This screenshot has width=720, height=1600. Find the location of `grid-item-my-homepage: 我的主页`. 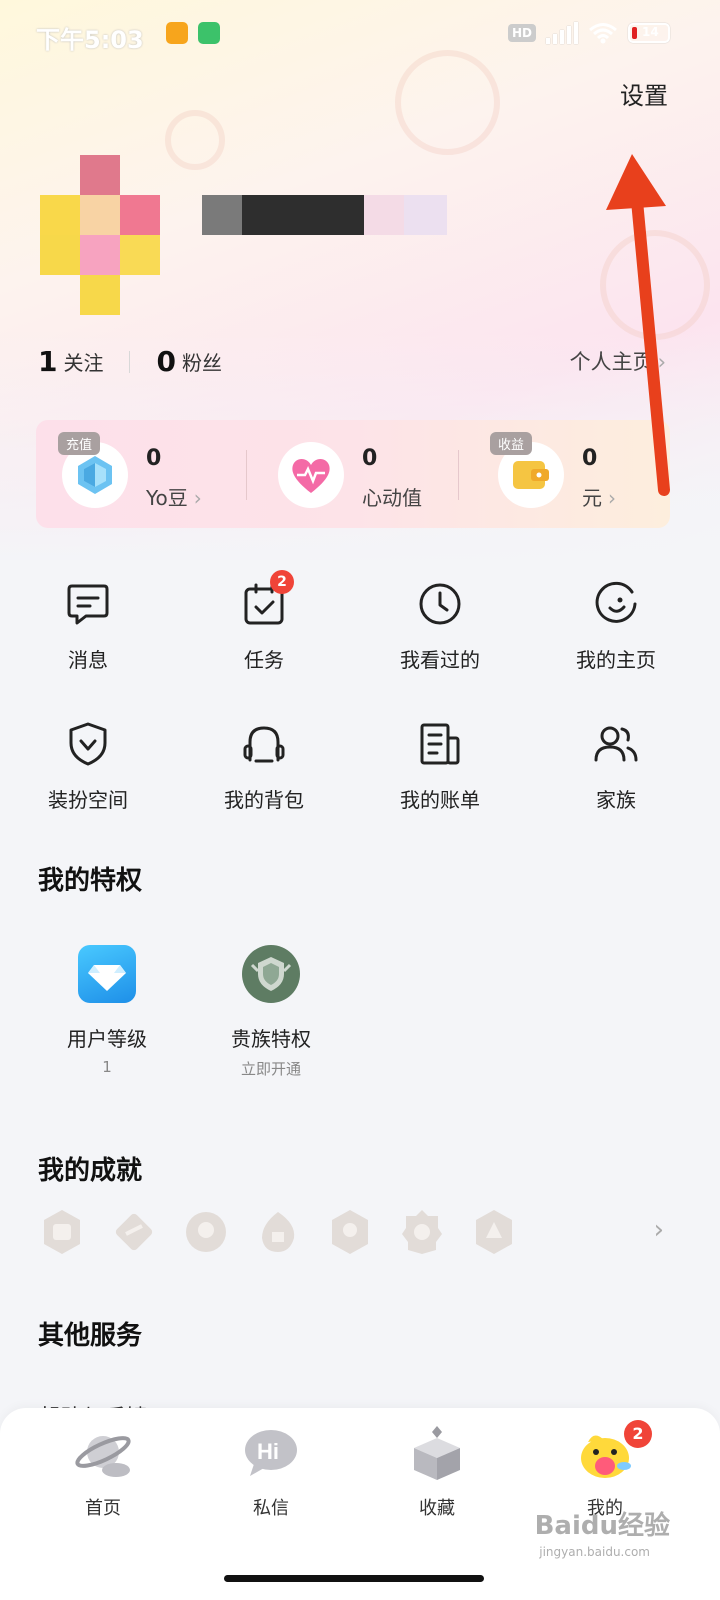

grid-item-my-homepage: 我的主页 is located at coordinates (616, 626).